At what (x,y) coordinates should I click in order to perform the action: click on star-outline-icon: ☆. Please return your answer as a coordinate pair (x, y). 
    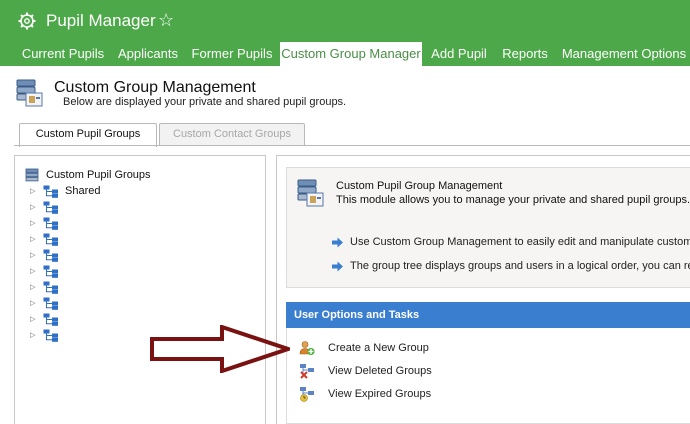
    Looking at the image, I should click on (166, 20).